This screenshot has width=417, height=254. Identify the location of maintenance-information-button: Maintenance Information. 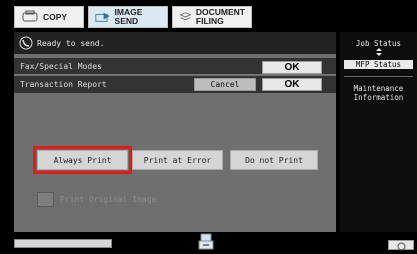
(378, 93).